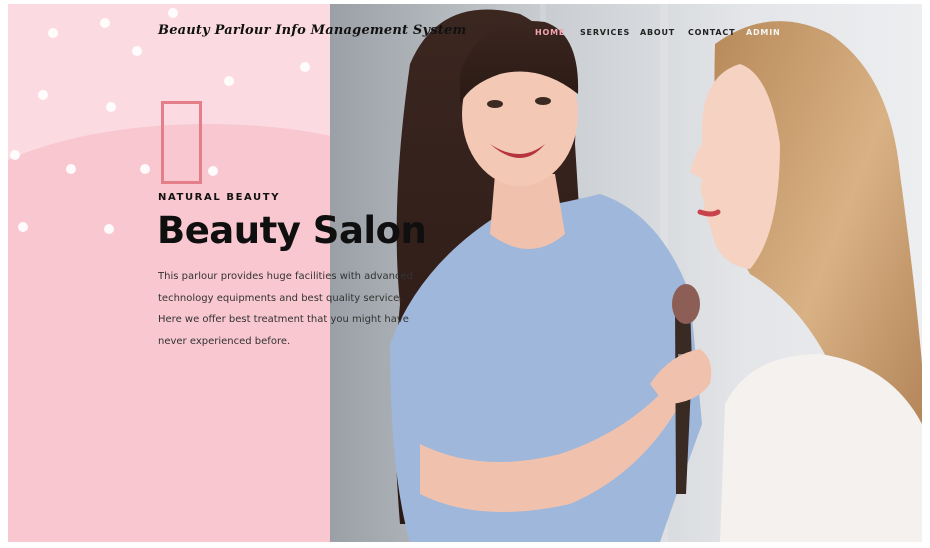  I want to click on hero-title: Beauty Salon, so click(292, 230).